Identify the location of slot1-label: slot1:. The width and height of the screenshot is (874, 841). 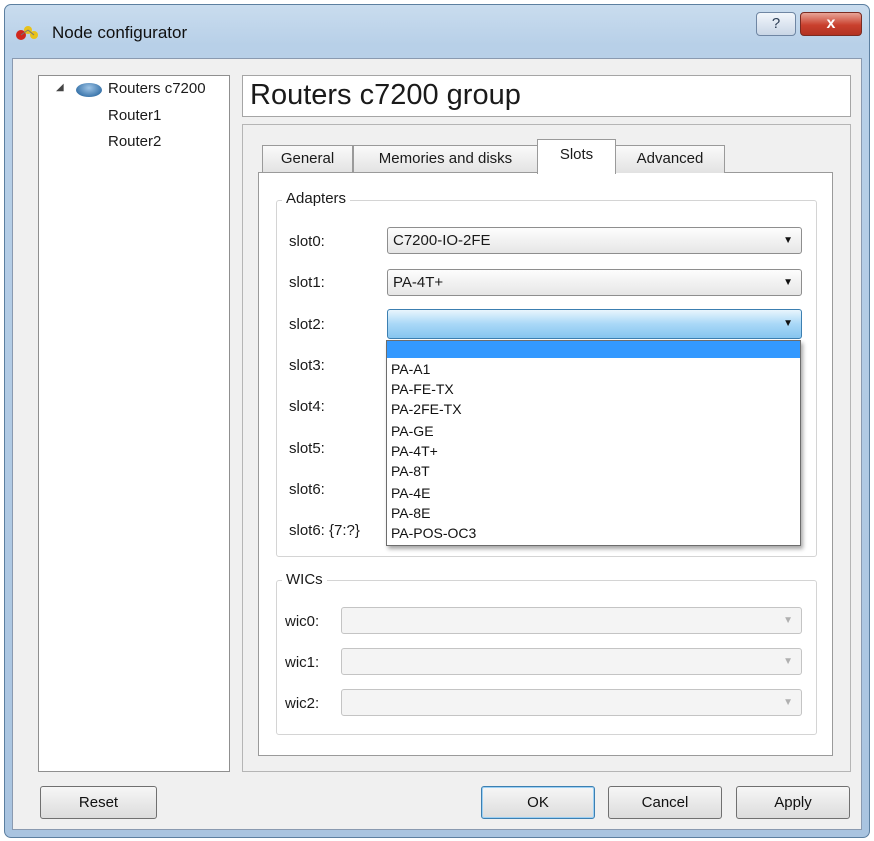
(307, 282).